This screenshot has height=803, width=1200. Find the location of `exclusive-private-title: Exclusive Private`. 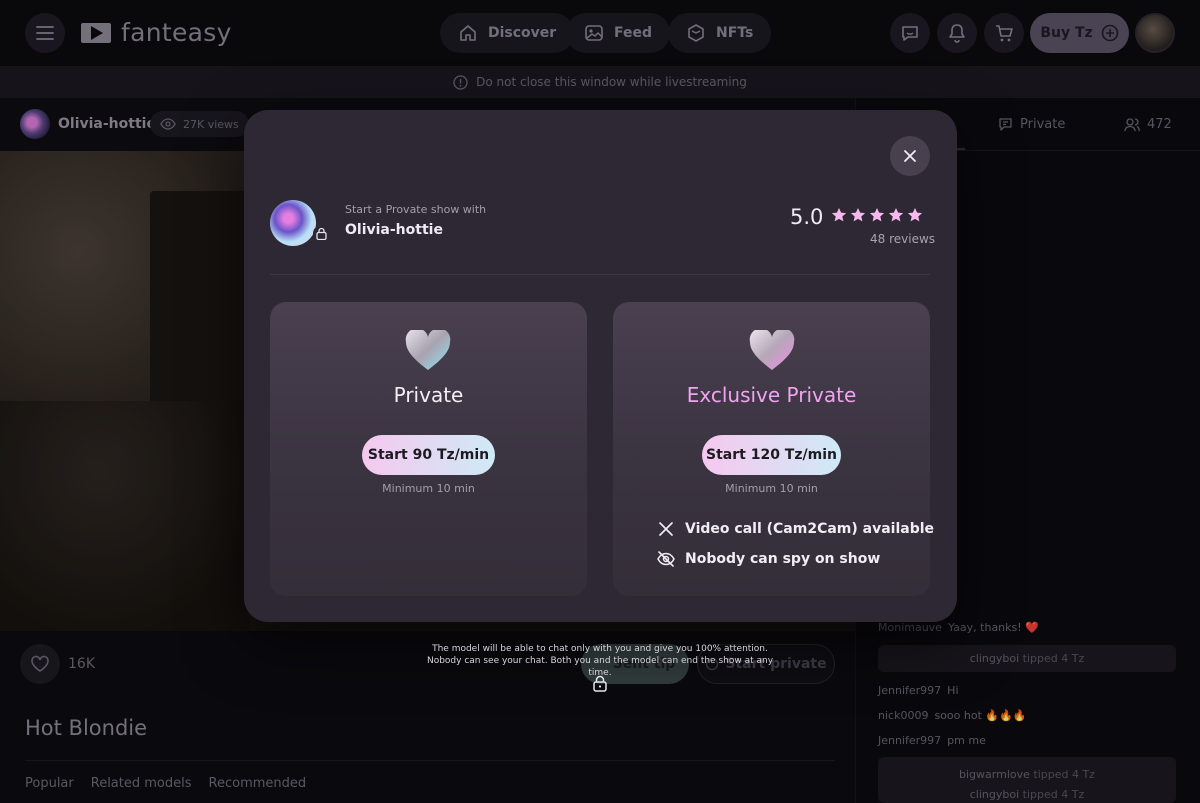

exclusive-private-title: Exclusive Private is located at coordinates (771, 395).